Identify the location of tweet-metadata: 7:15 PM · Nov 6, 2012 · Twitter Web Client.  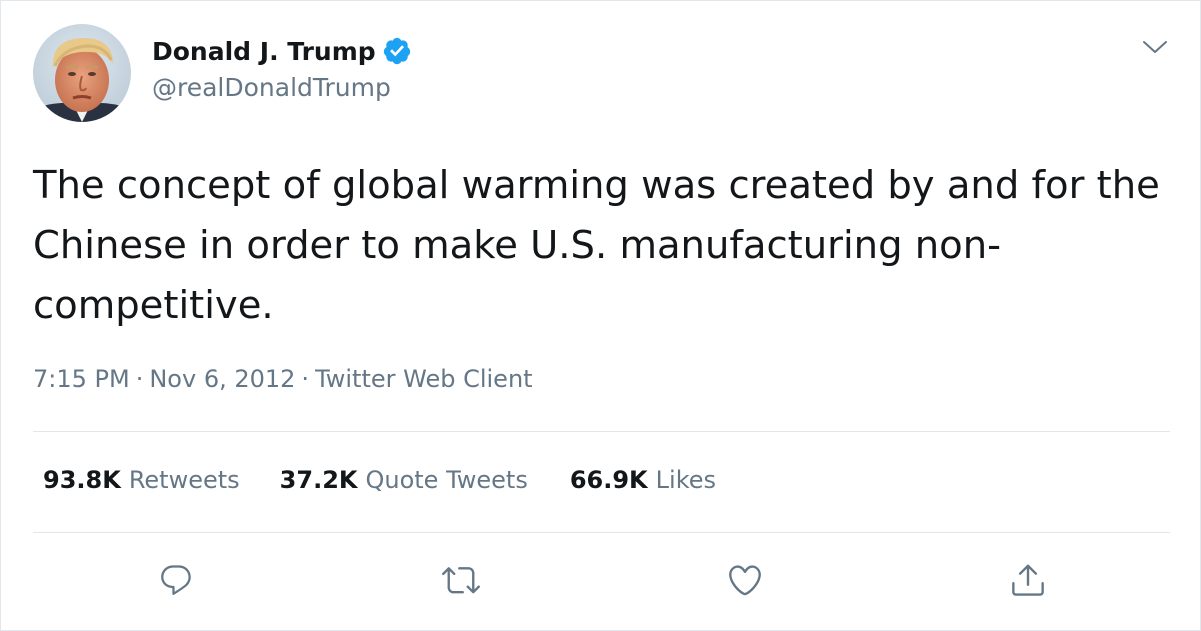
(283, 379).